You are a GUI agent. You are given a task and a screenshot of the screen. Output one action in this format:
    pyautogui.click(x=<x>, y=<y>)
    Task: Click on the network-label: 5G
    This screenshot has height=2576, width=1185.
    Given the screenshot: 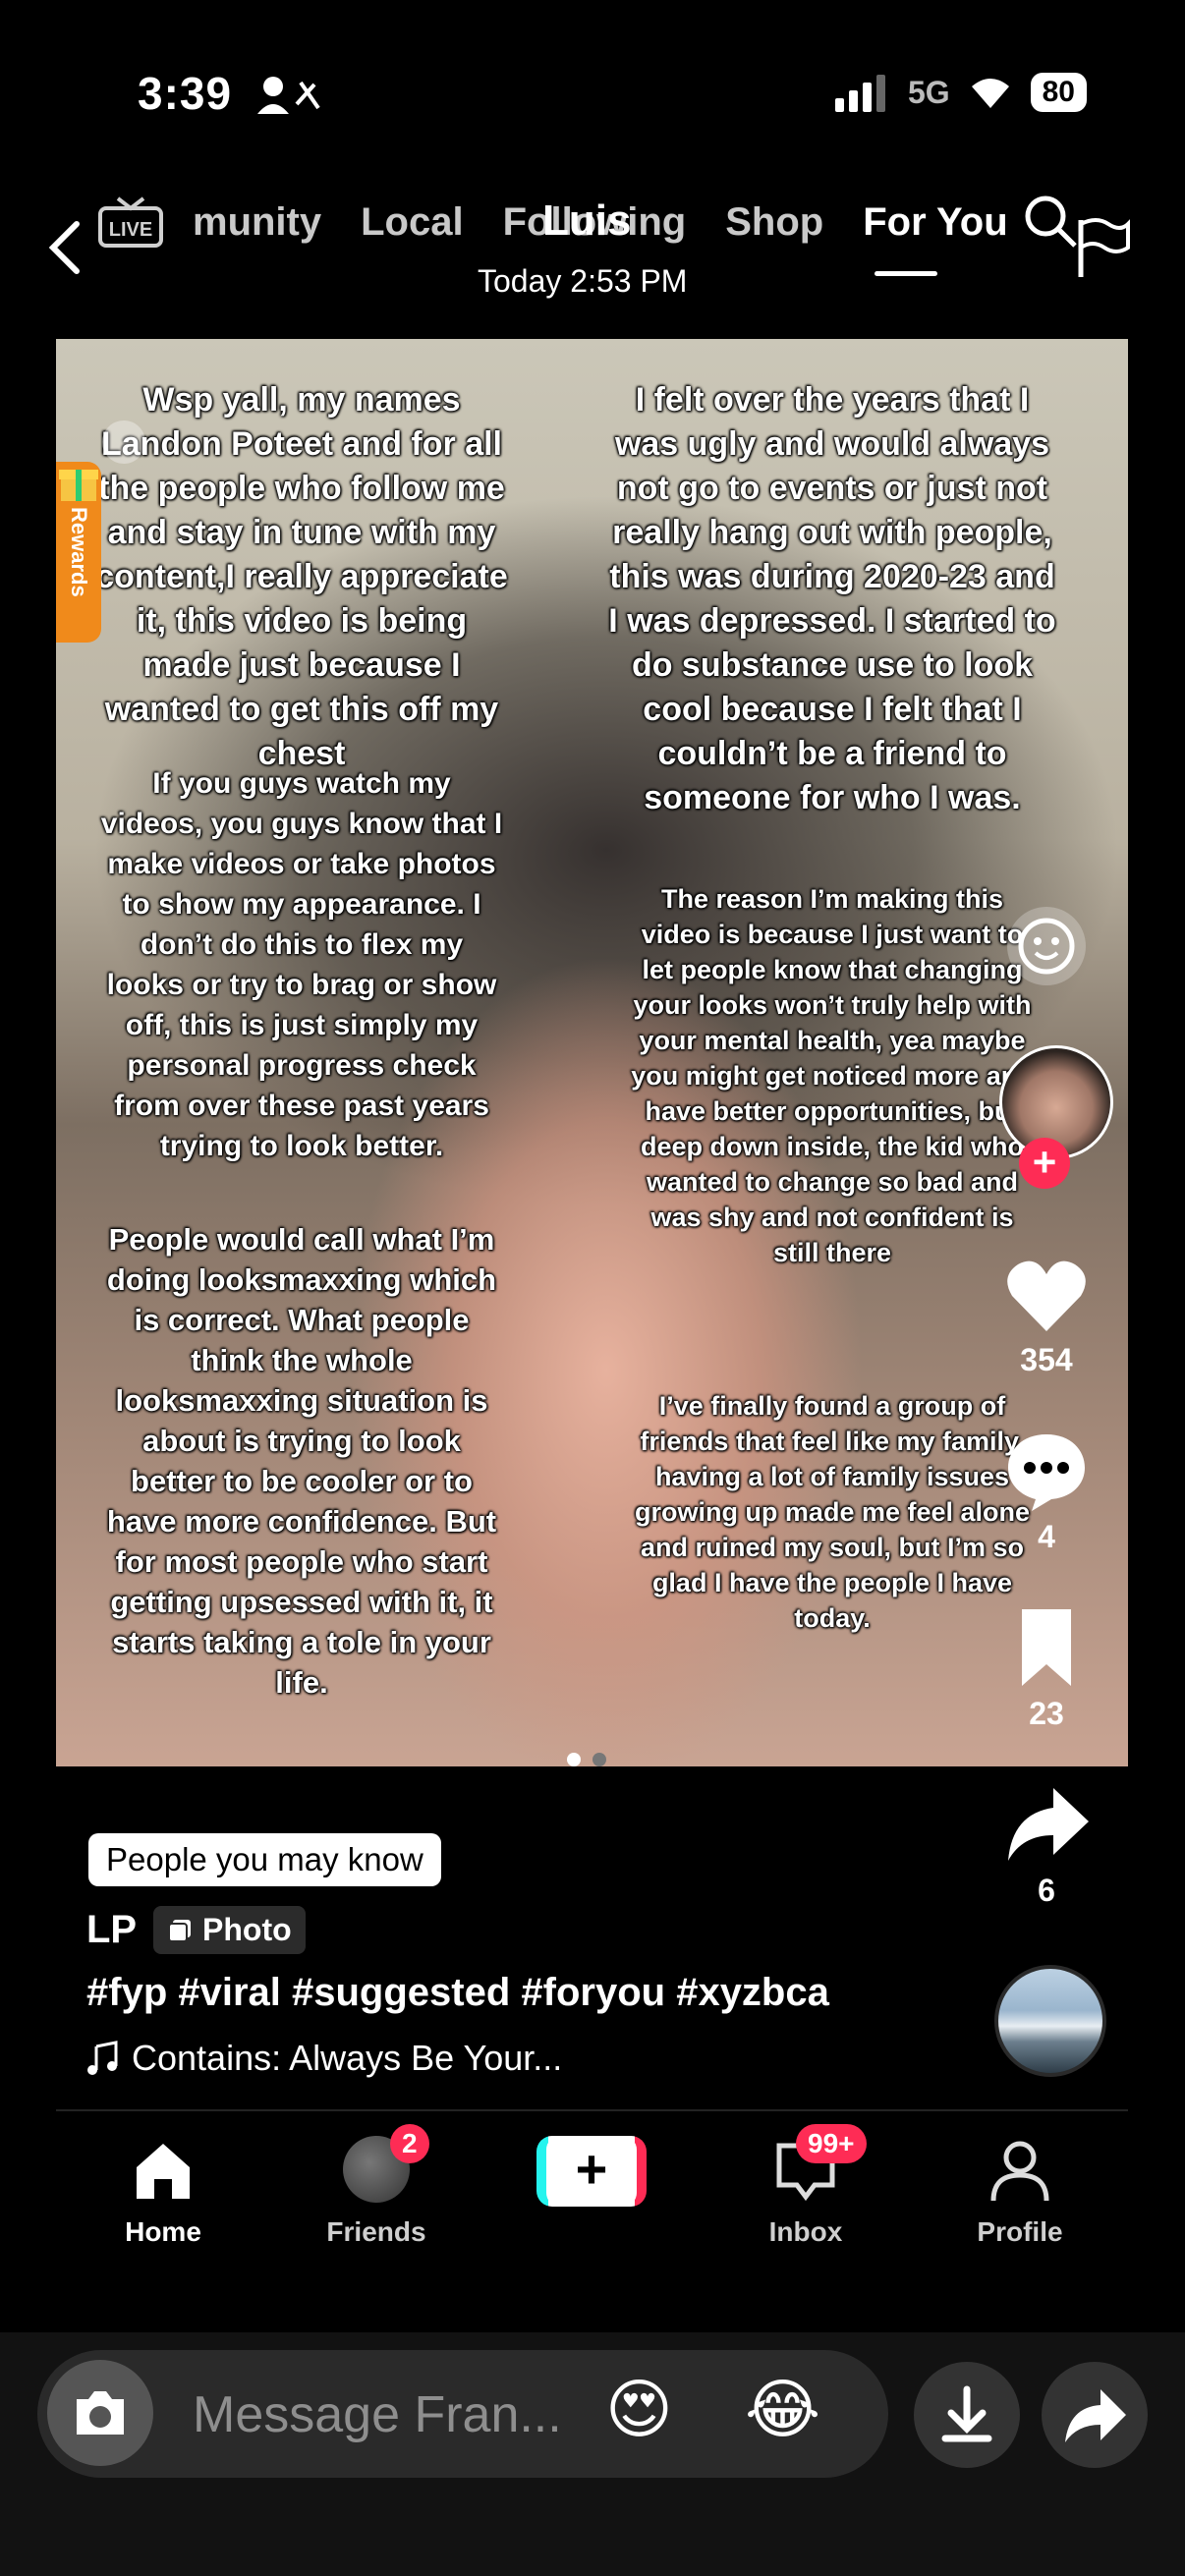 What is the action you would take?
    pyautogui.click(x=929, y=92)
    